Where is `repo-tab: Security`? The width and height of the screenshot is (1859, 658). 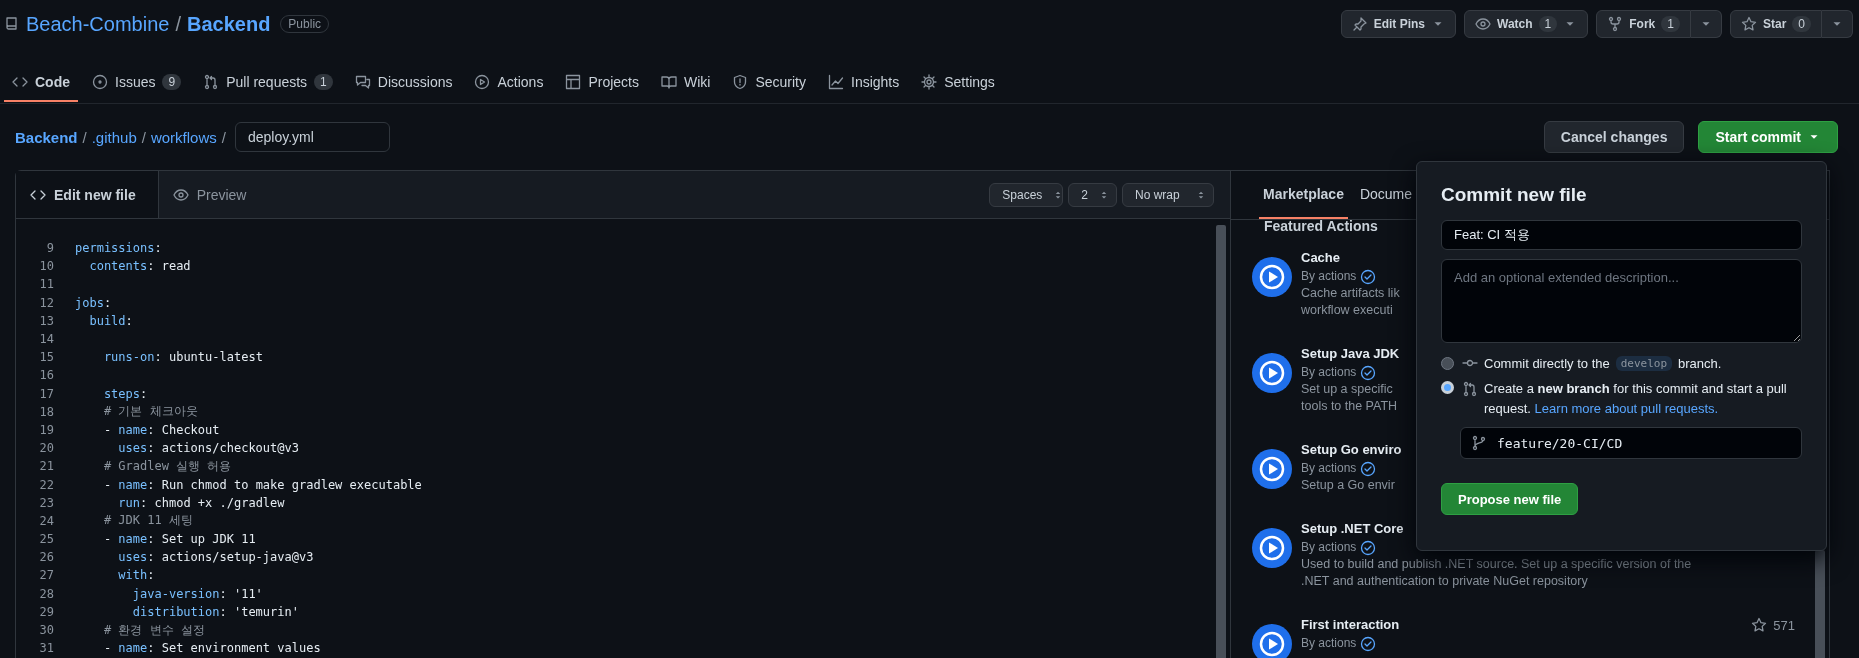 repo-tab: Security is located at coordinates (769, 83).